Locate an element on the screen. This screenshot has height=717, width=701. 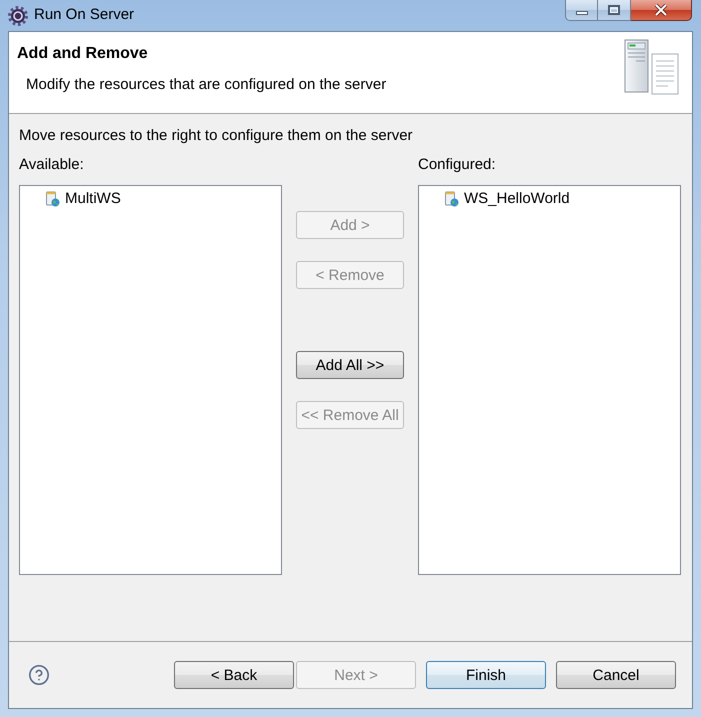
close-button is located at coordinates (661, 10).